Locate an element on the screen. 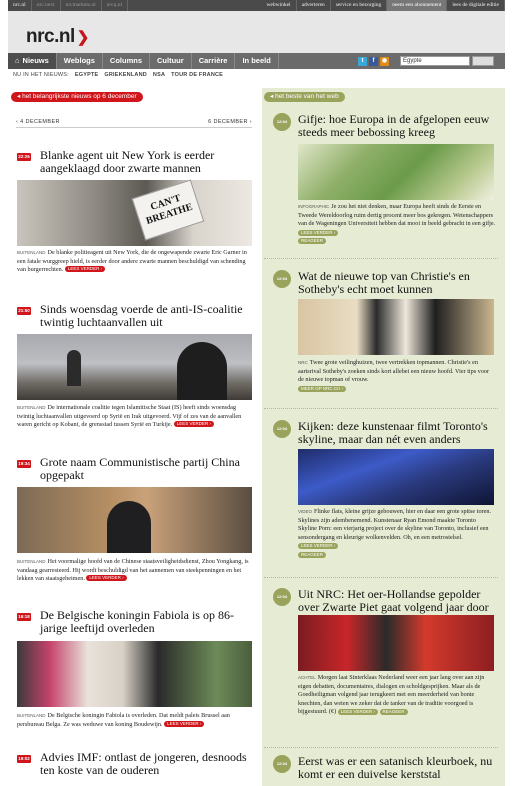  topbar-link-webwinkel: webwinkel is located at coordinates (279, 5).